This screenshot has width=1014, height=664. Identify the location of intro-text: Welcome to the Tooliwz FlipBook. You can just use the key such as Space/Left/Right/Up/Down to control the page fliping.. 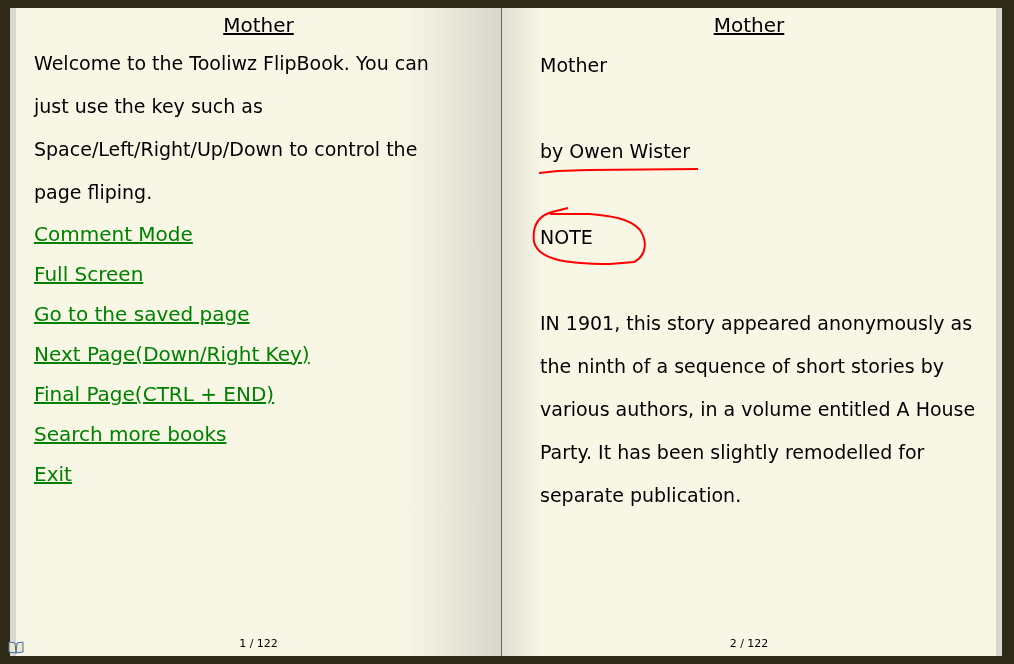
(232, 128).